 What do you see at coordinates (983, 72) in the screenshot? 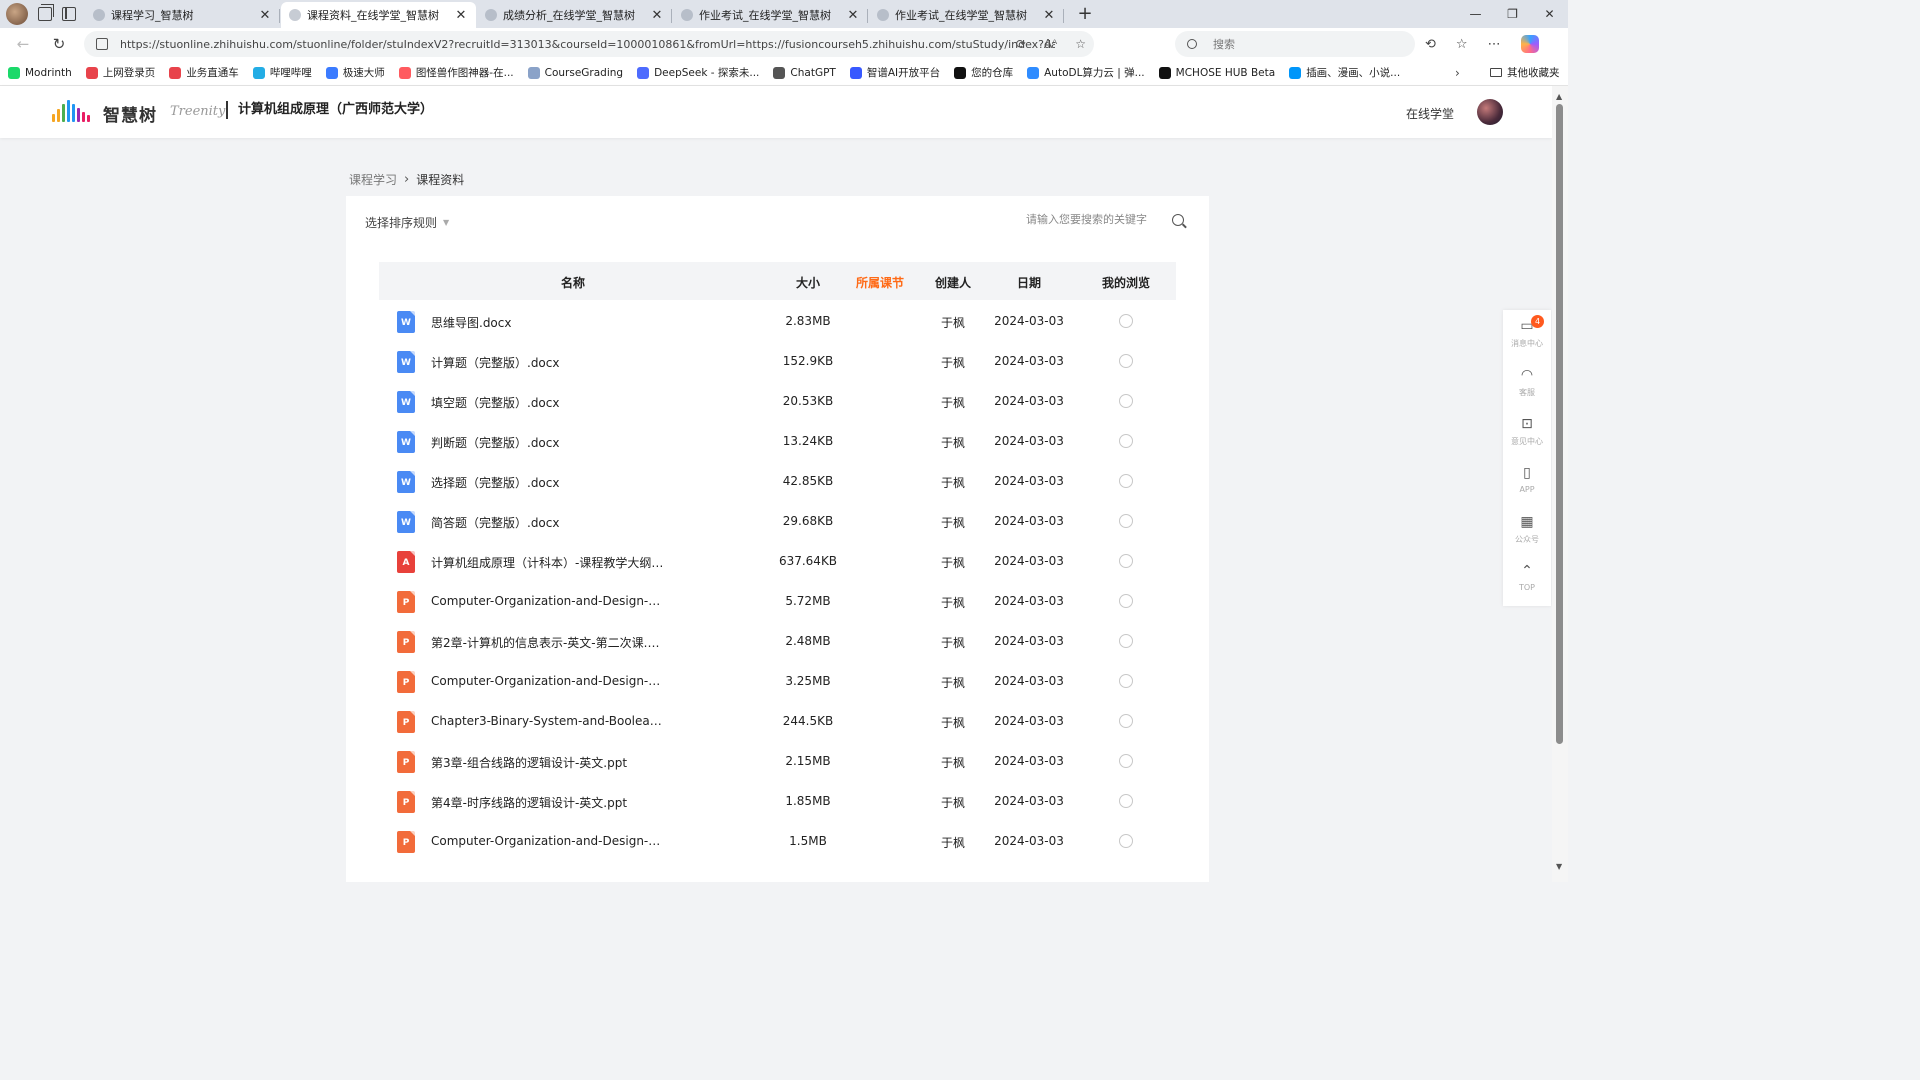
I see `bookmark-item: 您的仓库` at bounding box center [983, 72].